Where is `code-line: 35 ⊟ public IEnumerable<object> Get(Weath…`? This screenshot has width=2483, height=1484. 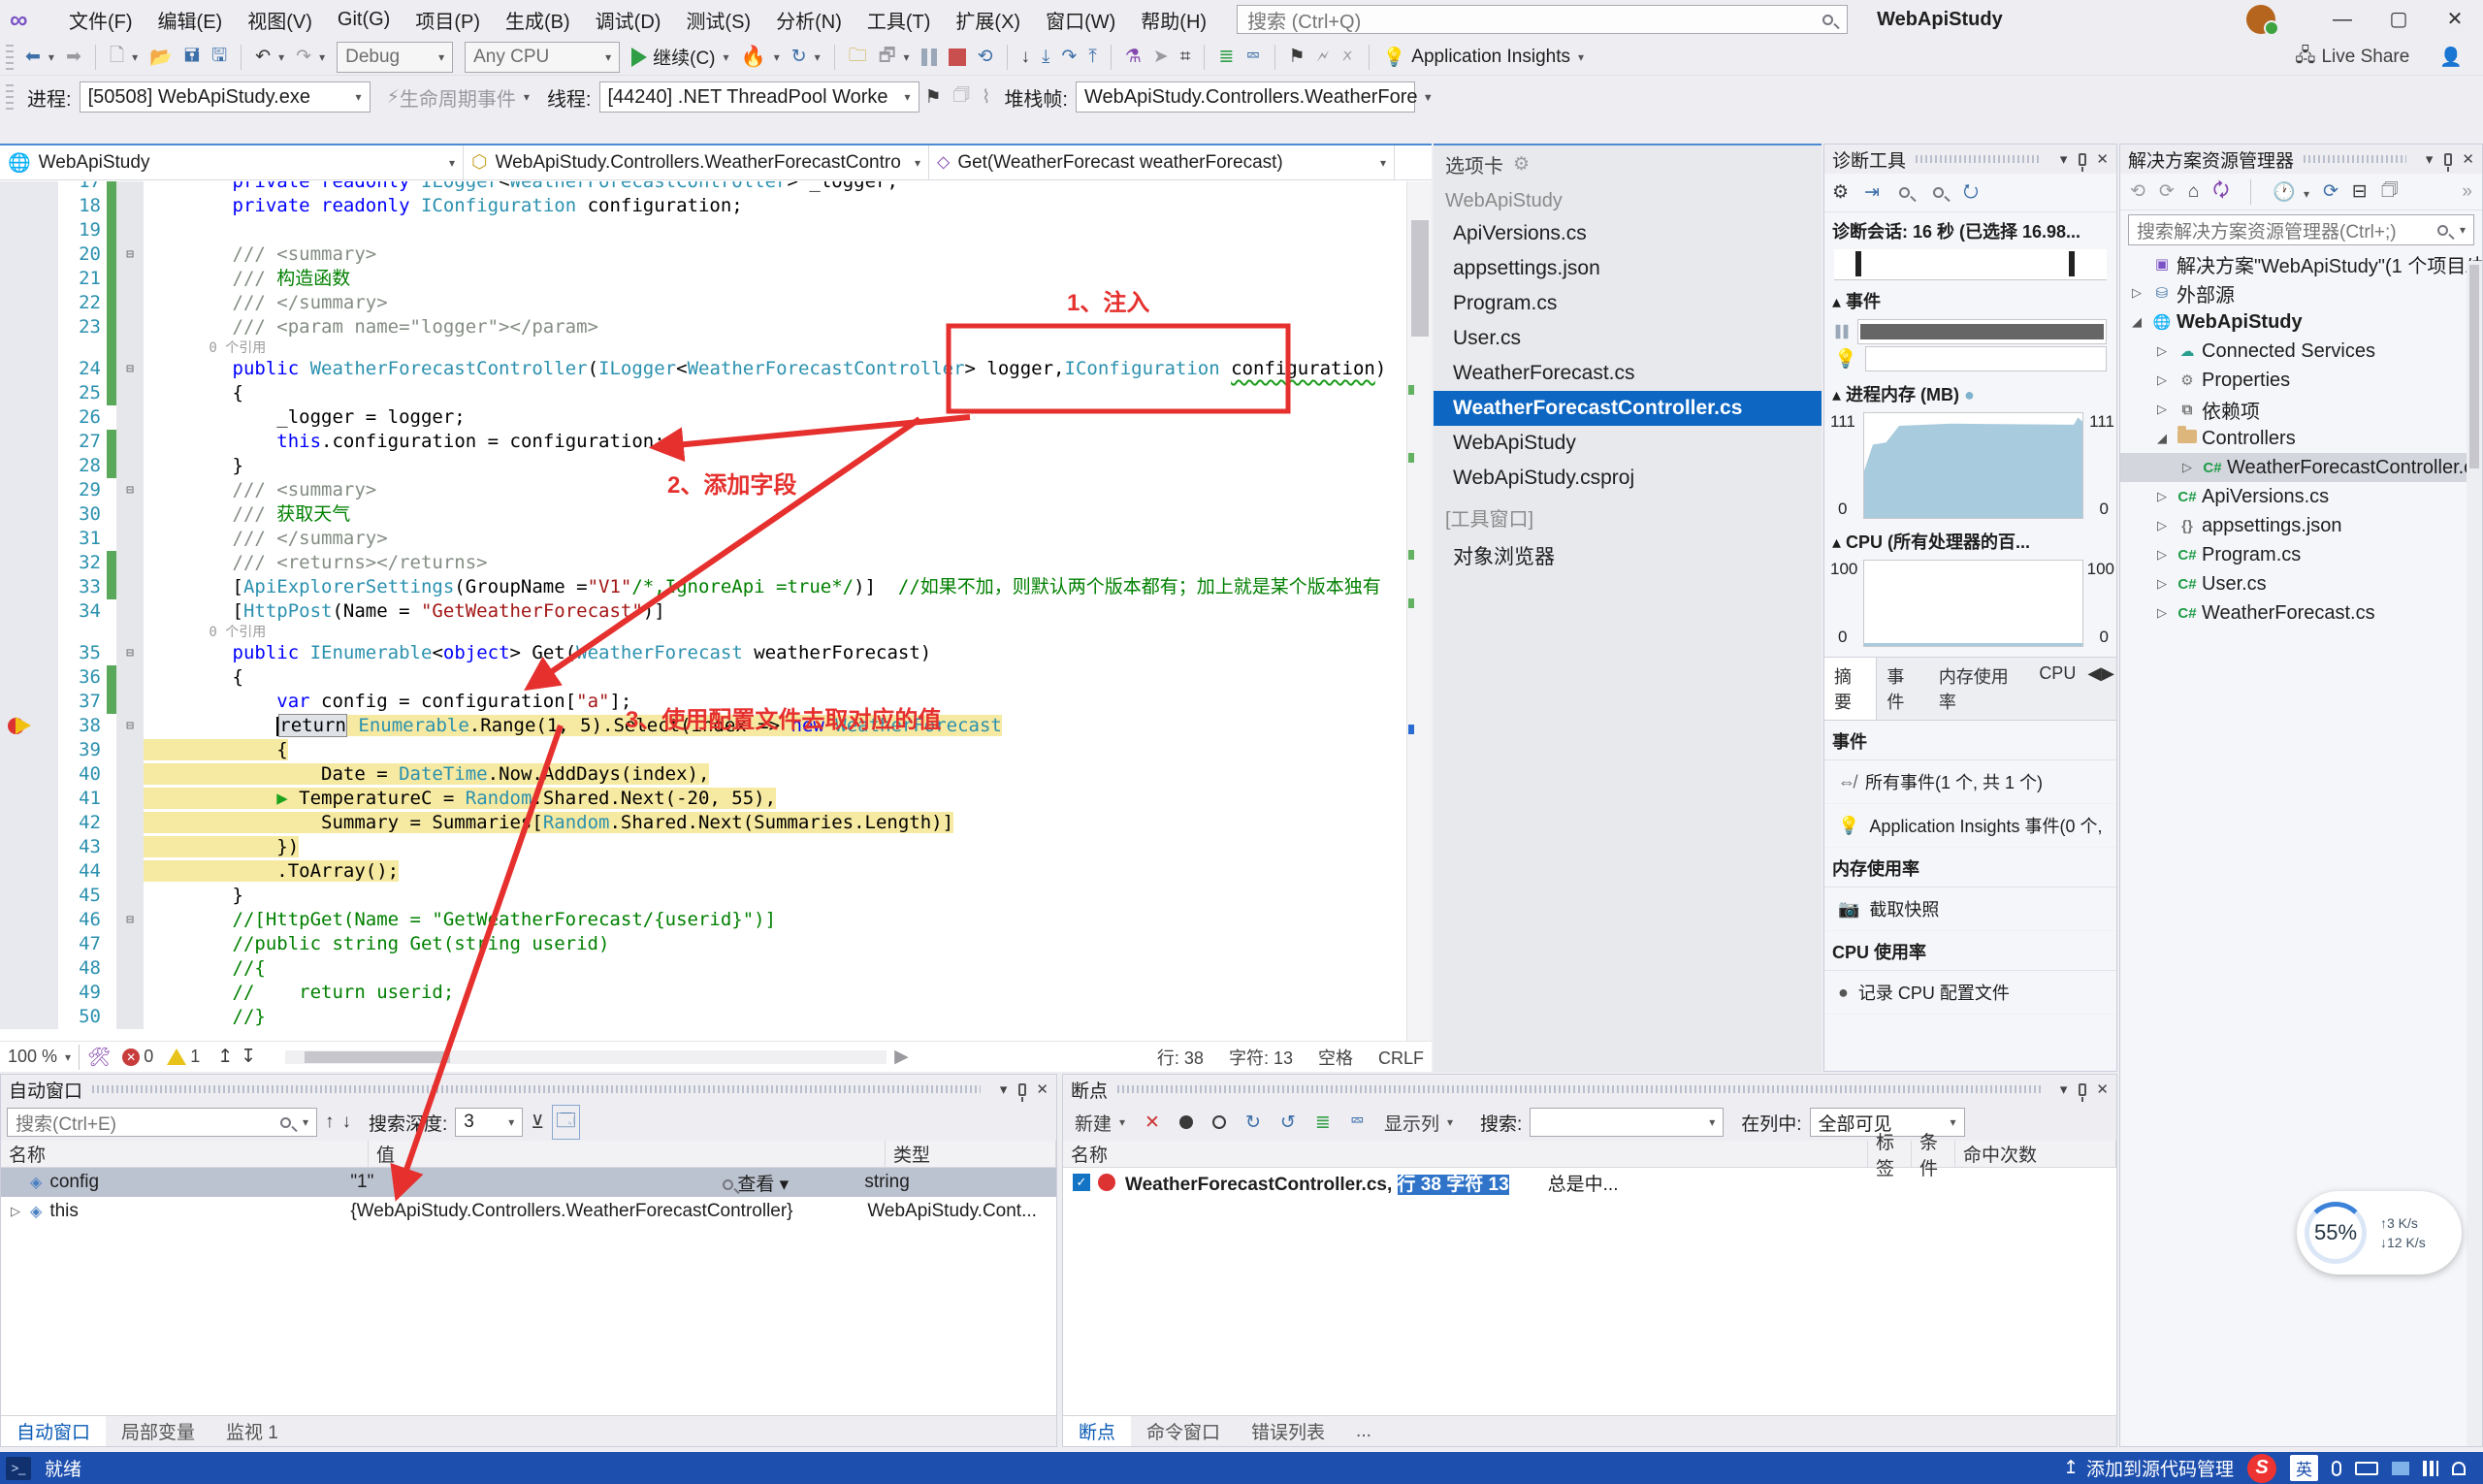
code-line: 35 ⊟ public IEnumerable<object> Get(Weath… is located at coordinates (703, 653).